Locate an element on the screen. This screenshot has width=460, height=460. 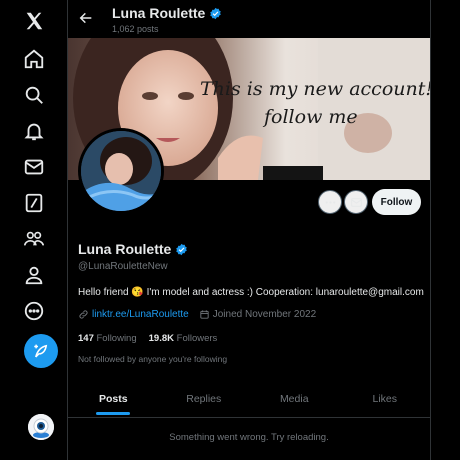
profile-avatar is located at coordinates (121, 171).